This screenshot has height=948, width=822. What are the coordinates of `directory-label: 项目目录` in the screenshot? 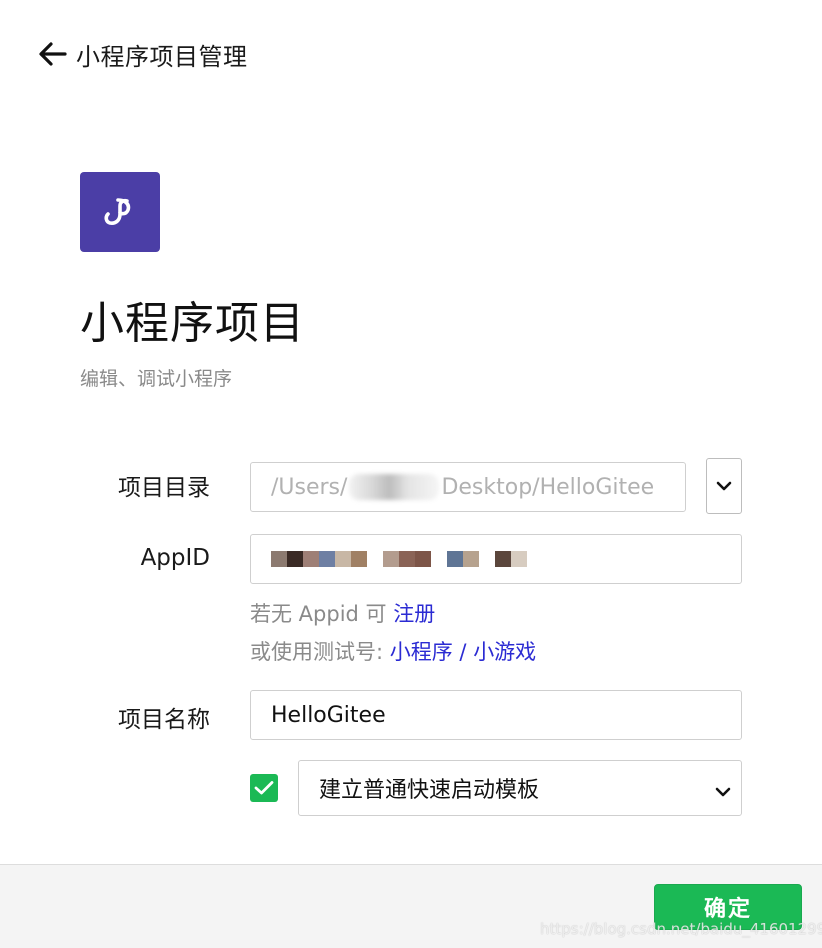 It's located at (164, 488).